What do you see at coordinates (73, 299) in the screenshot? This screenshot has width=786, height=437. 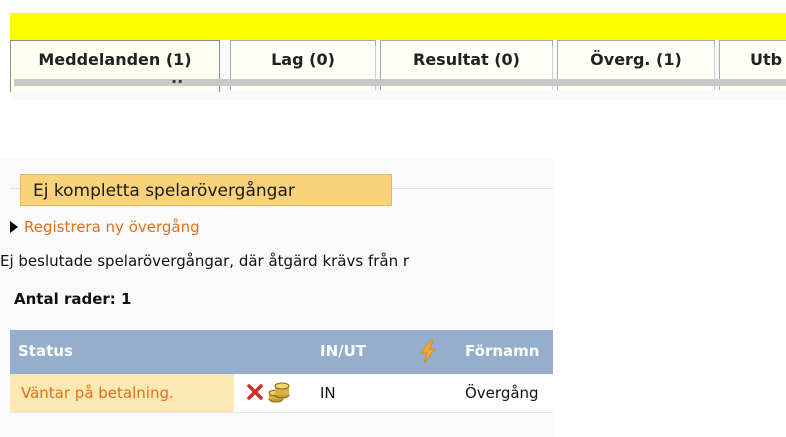 I see `row-count: Antal rader: 1` at bounding box center [73, 299].